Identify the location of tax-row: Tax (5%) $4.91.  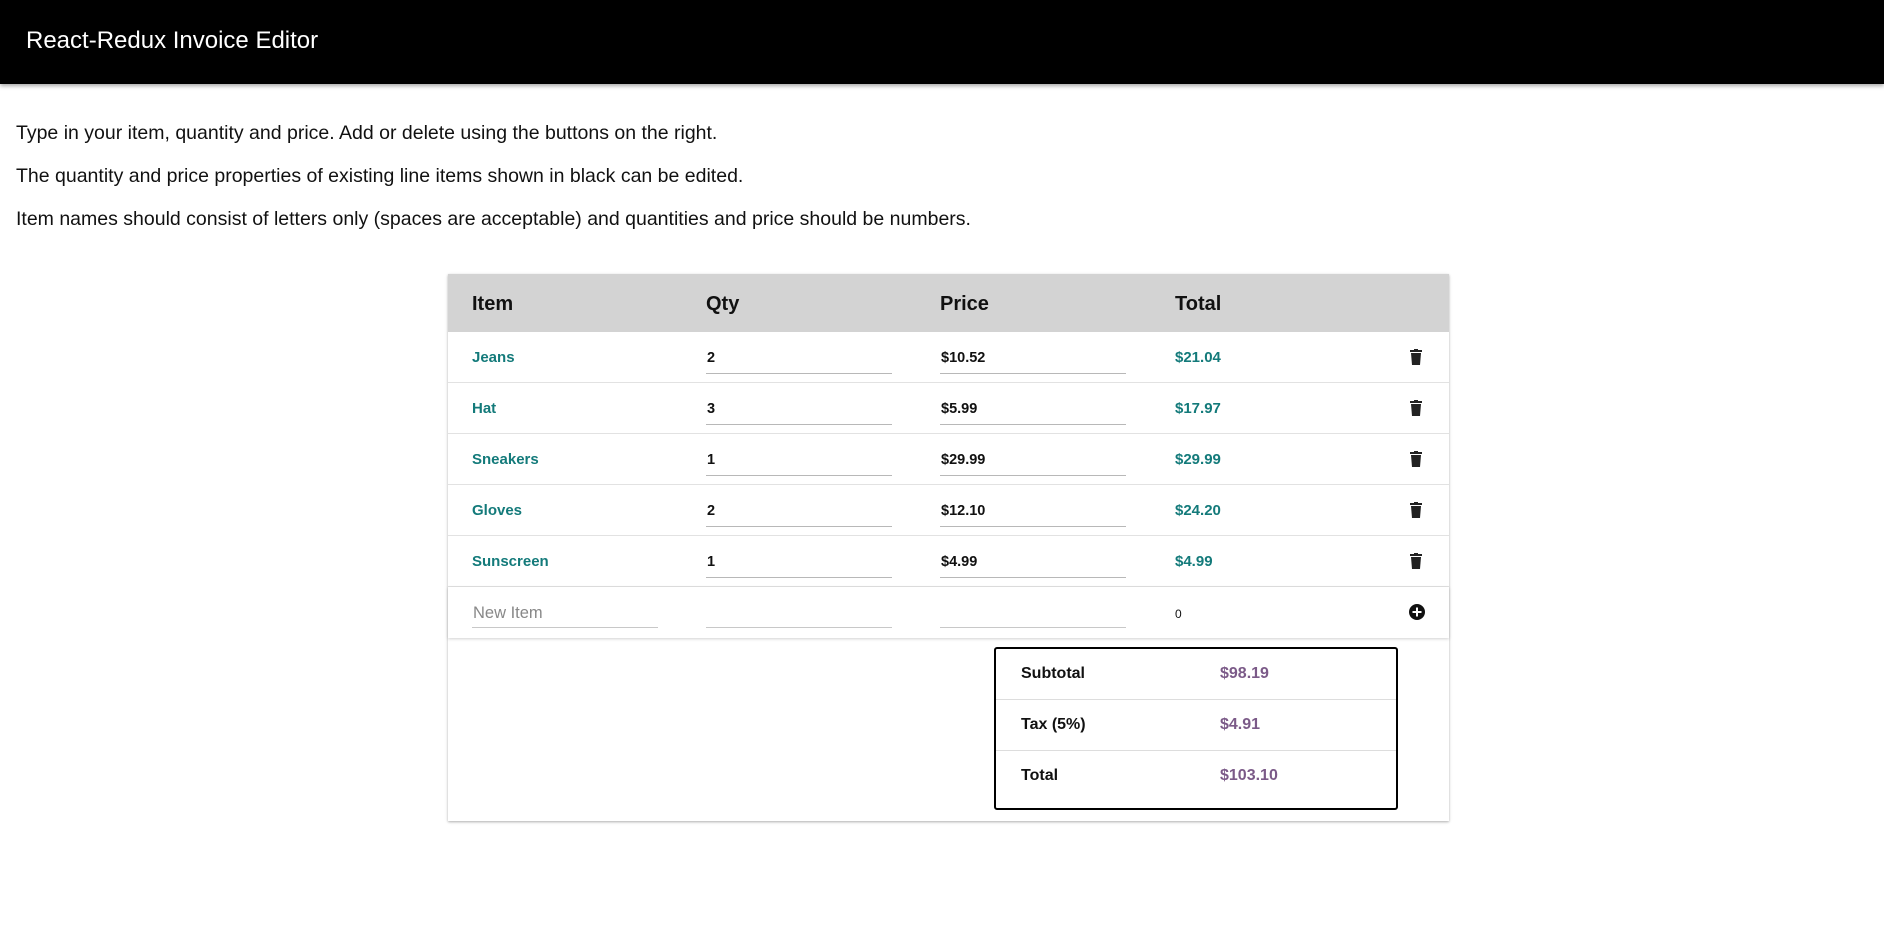
(1196, 725).